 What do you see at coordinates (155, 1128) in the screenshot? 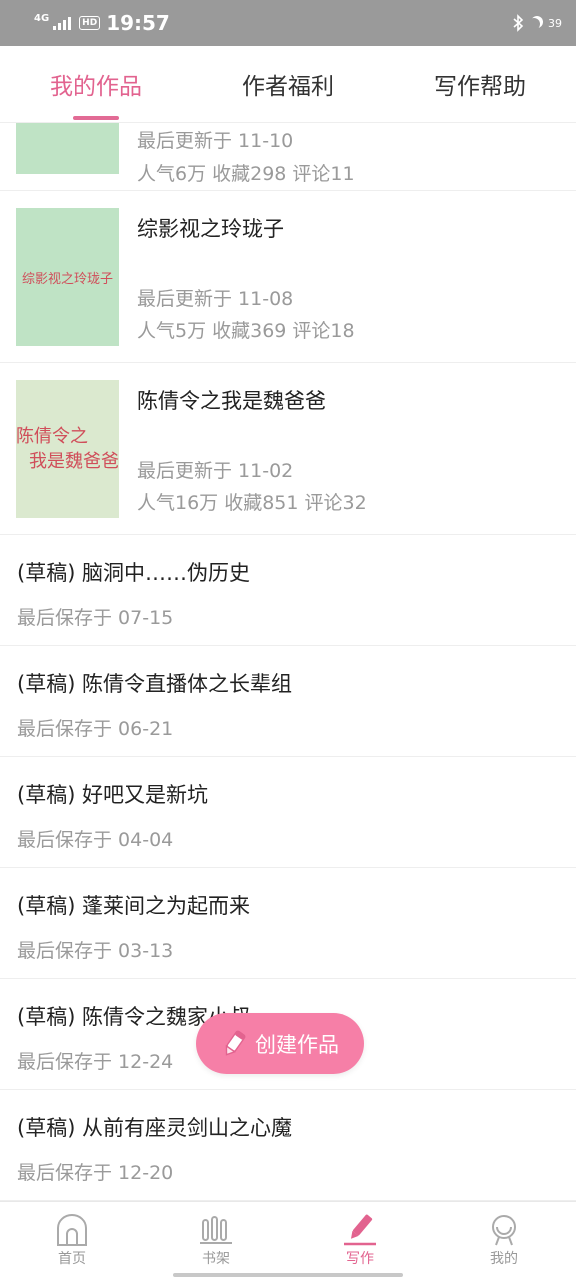
I see `draft-title: (草稿) 从前有座灵剑山之心魔` at bounding box center [155, 1128].